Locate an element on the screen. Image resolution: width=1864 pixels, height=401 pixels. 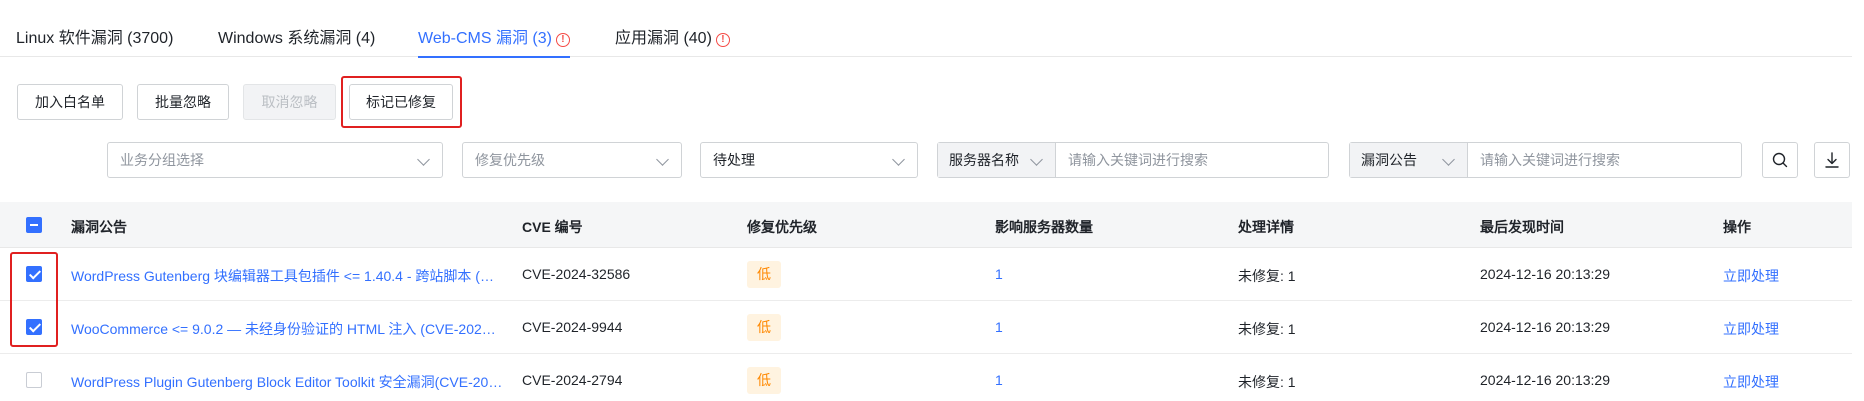
tab-label: Windows 系统漏洞 (4) is located at coordinates (297, 38).